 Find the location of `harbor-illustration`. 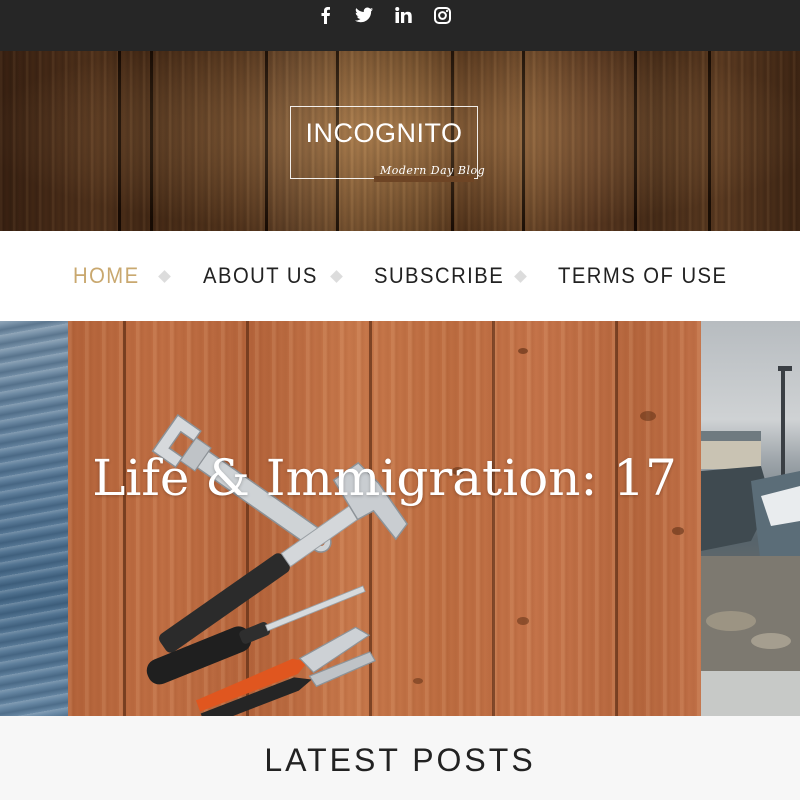

harbor-illustration is located at coordinates (750, 541).